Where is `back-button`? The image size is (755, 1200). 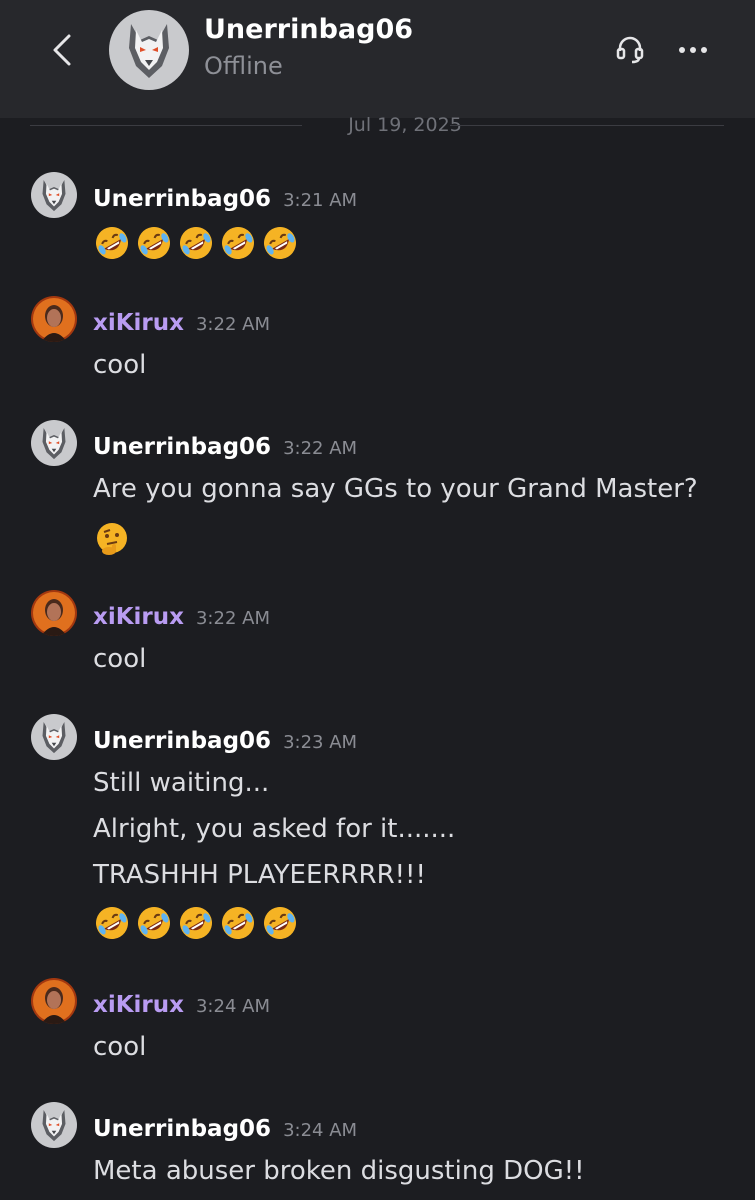 back-button is located at coordinates (62, 50).